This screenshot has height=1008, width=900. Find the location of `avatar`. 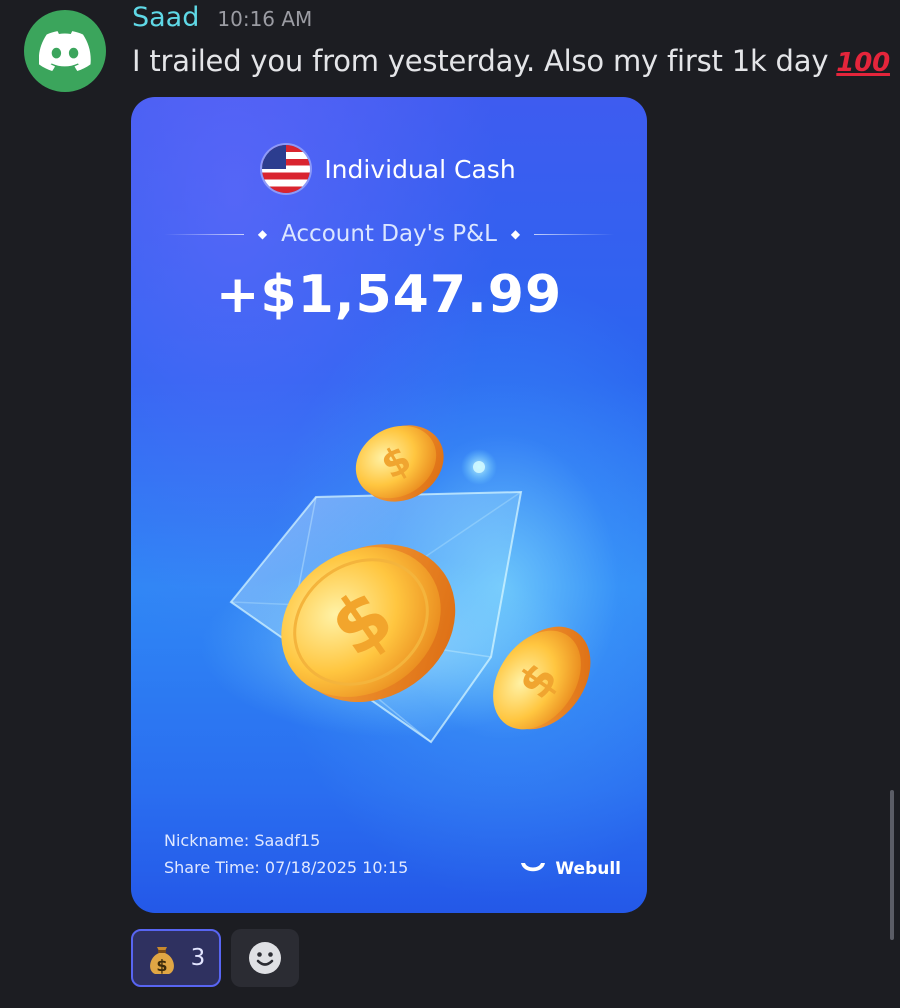

avatar is located at coordinates (65, 51).